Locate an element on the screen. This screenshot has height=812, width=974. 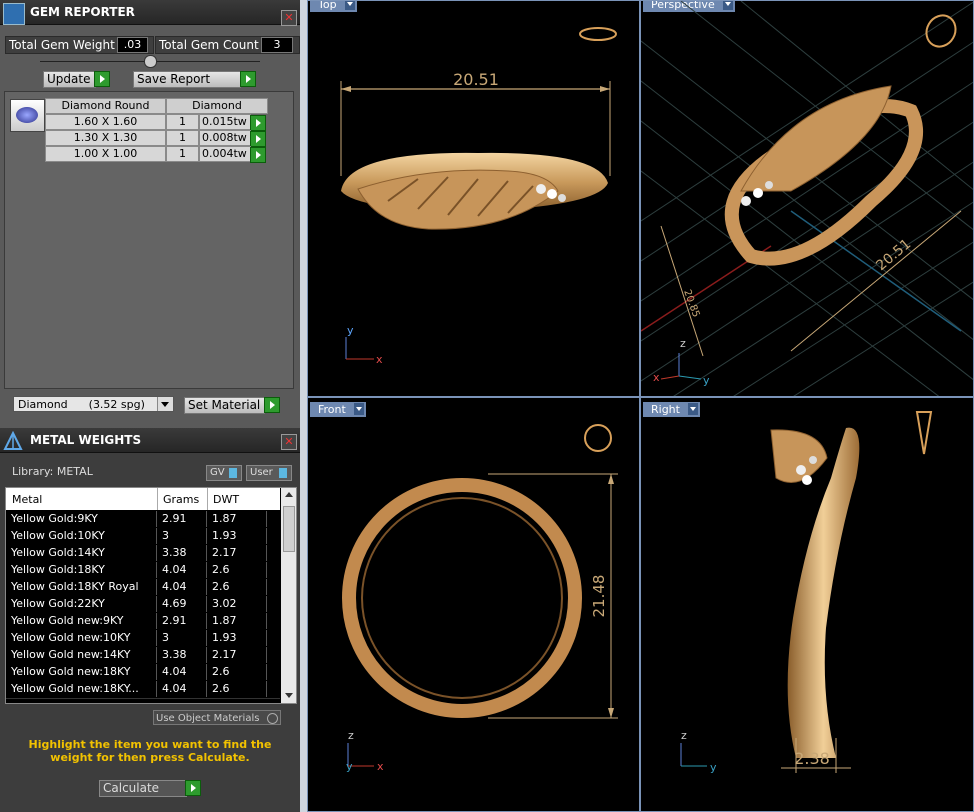
metal-name: Yellow Gold:10KY is located at coordinates (81, 536).